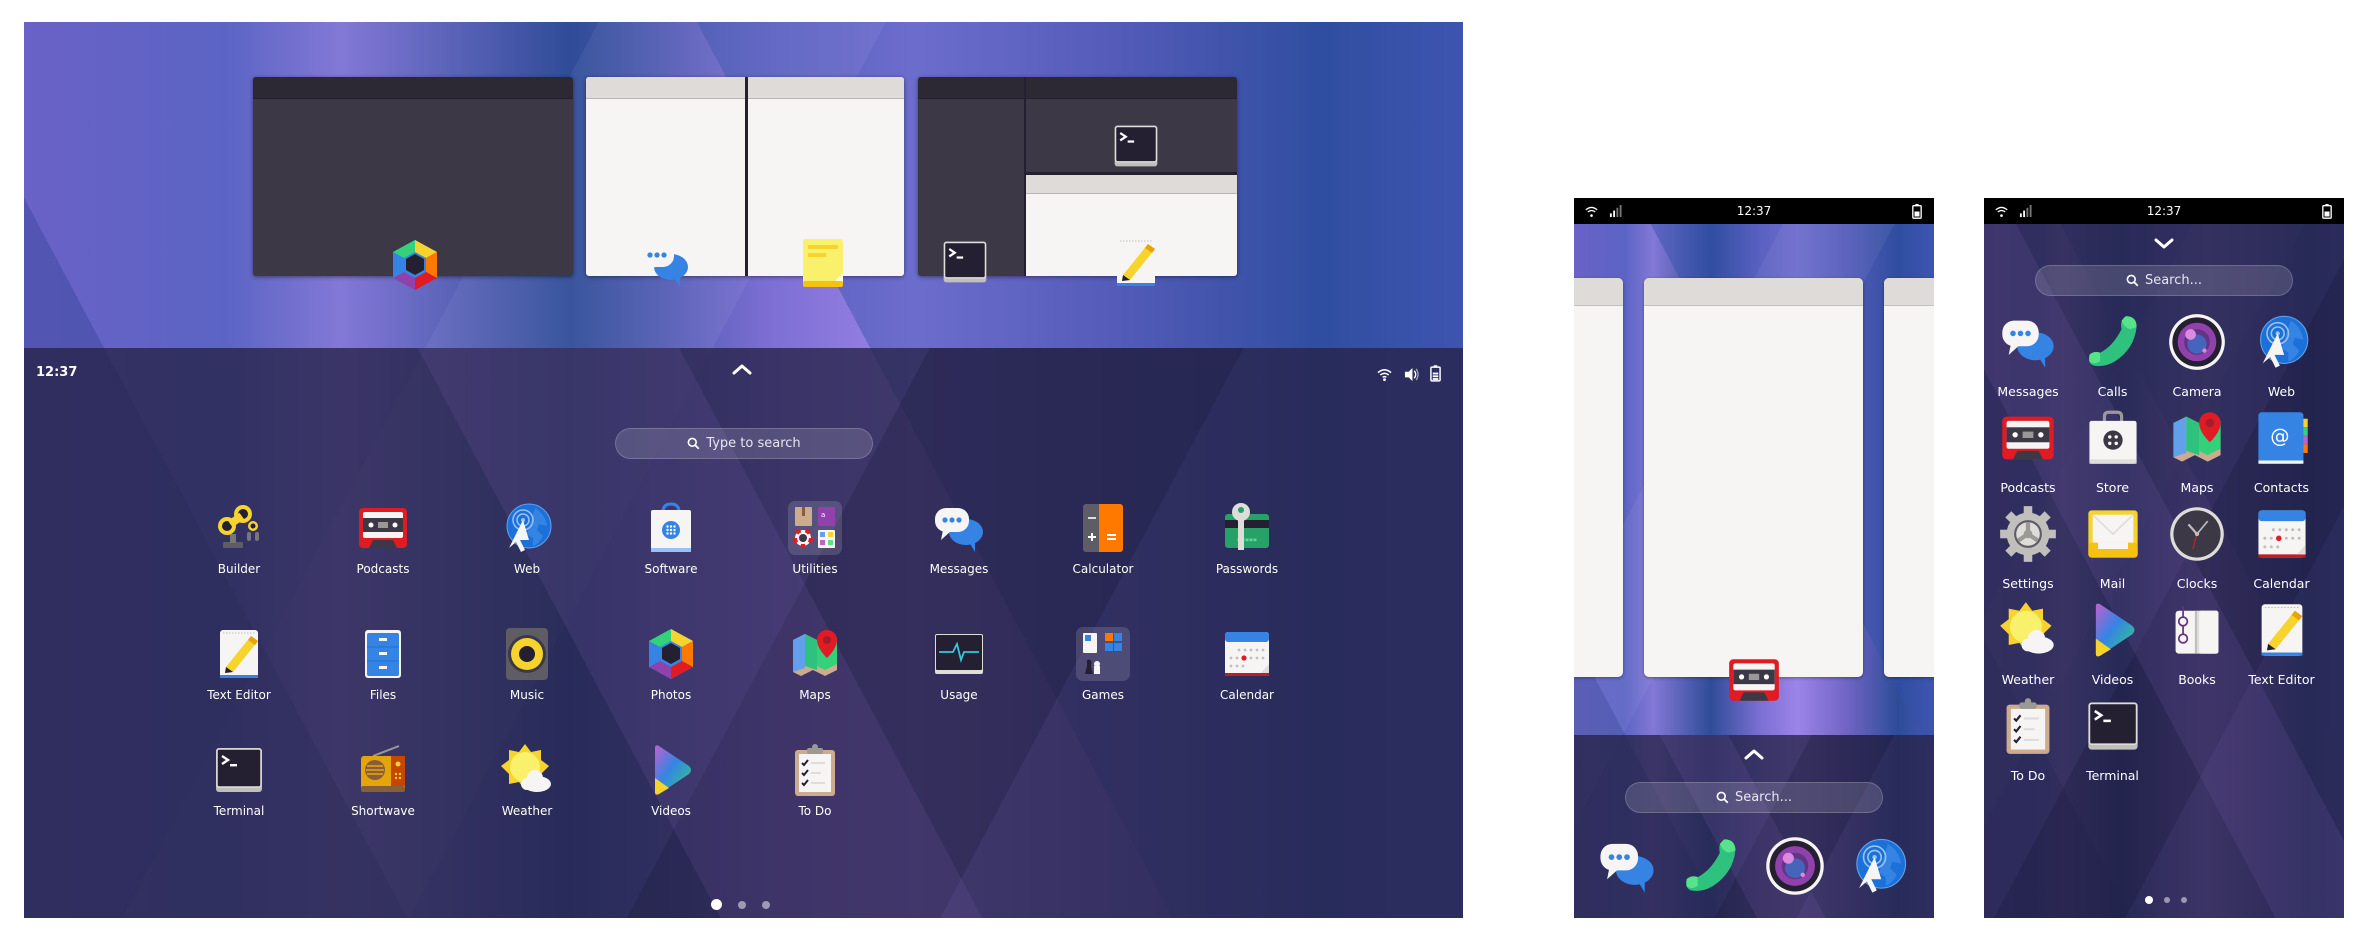  Describe the element at coordinates (671, 664) in the screenshot. I see `app-photos: Photos` at that location.